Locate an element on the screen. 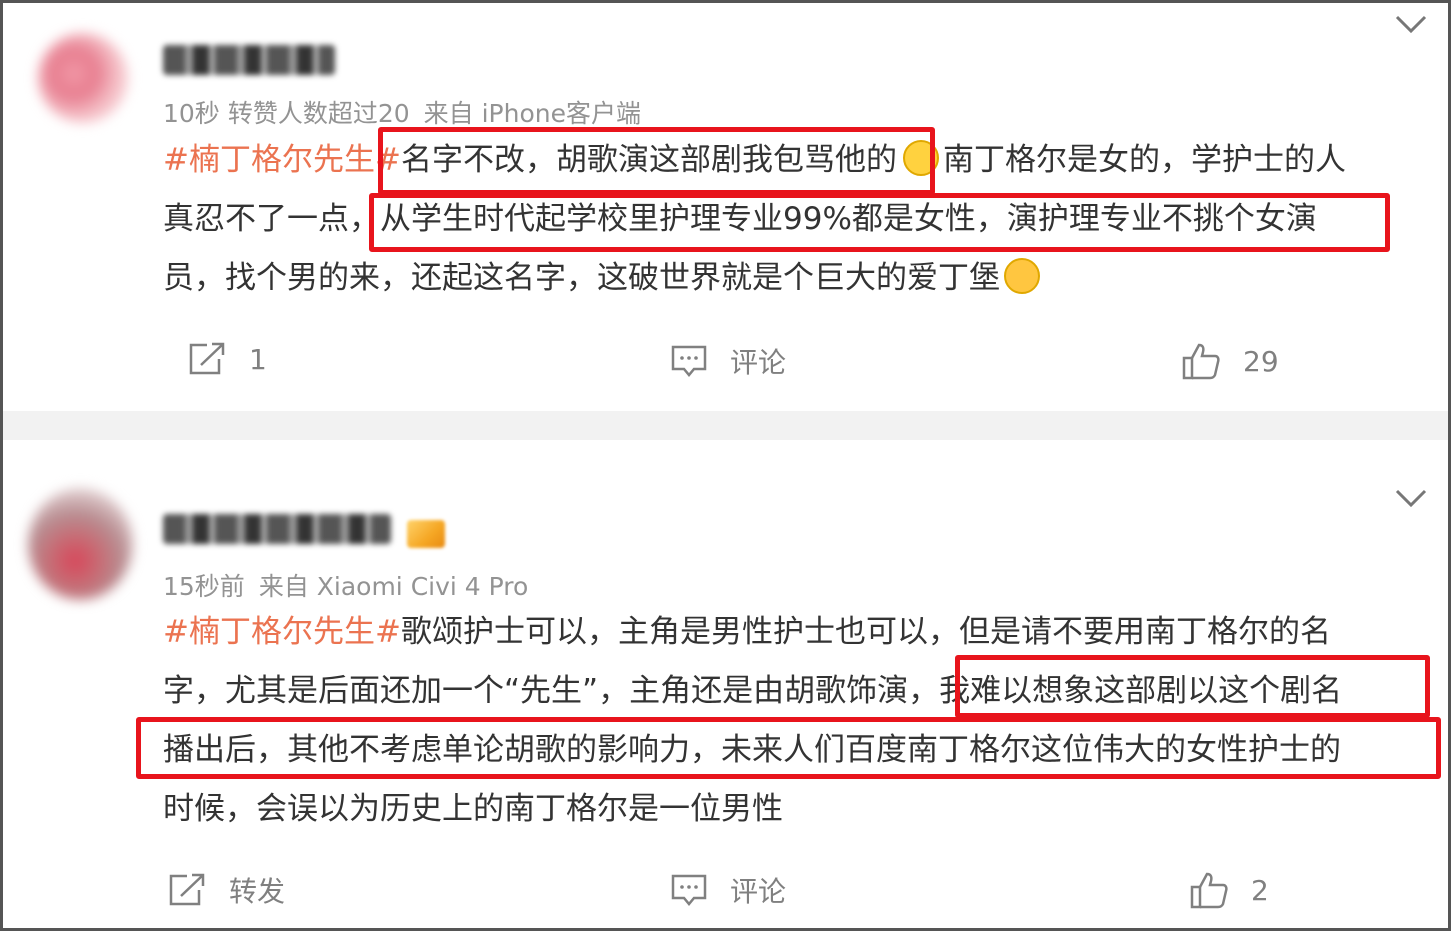 Image resolution: width=1451 pixels, height=931 pixels. text-segment: 员，找个男的来，还起这名字，这破世界就是个巨大的爱丁堡 is located at coordinates (581, 278).